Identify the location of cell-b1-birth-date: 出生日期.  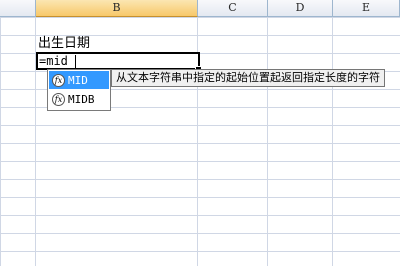
(64, 44).